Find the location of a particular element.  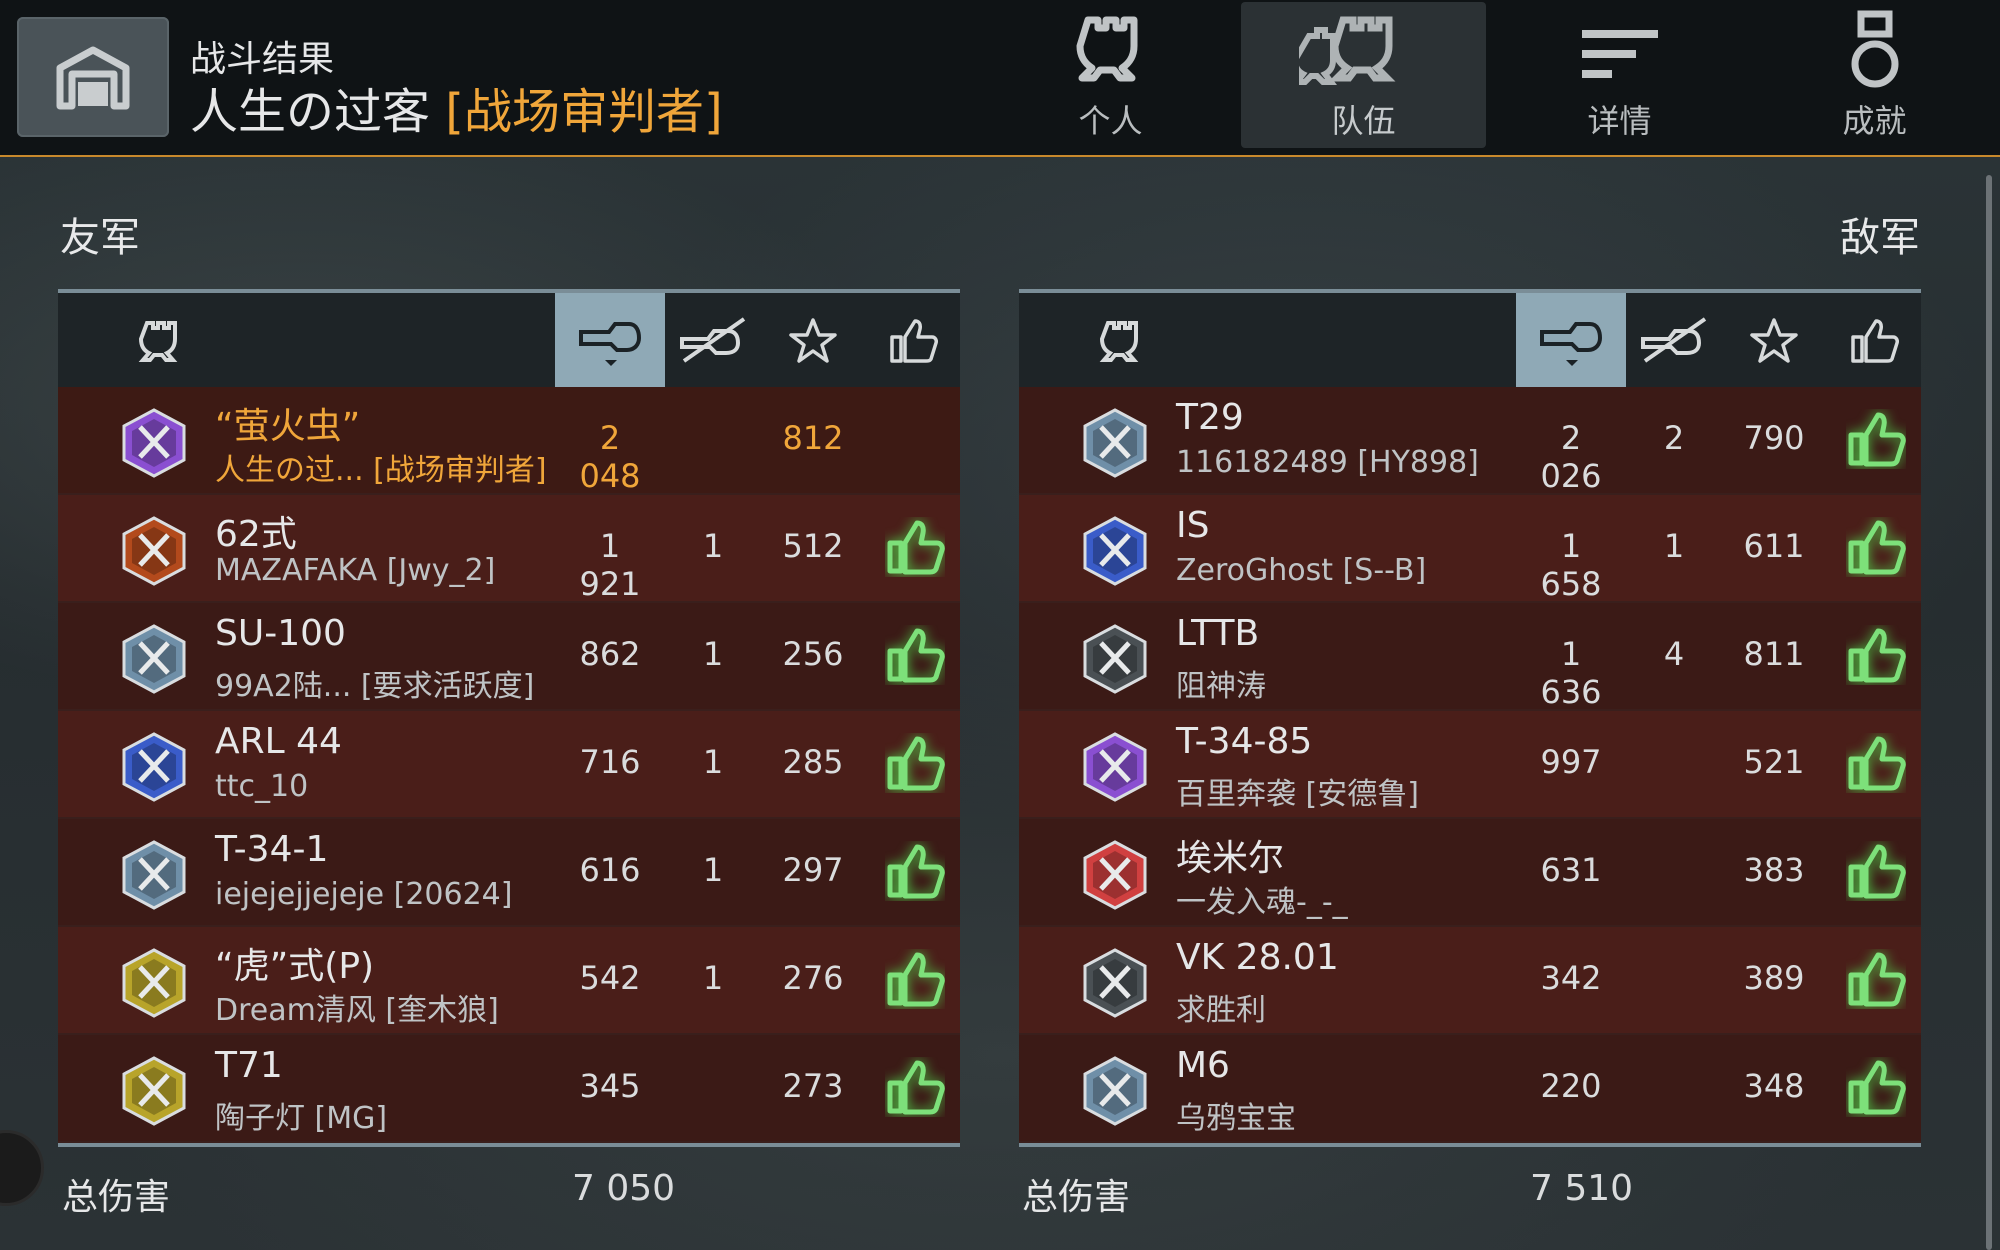

damage-value: 862 is located at coordinates (610, 654).